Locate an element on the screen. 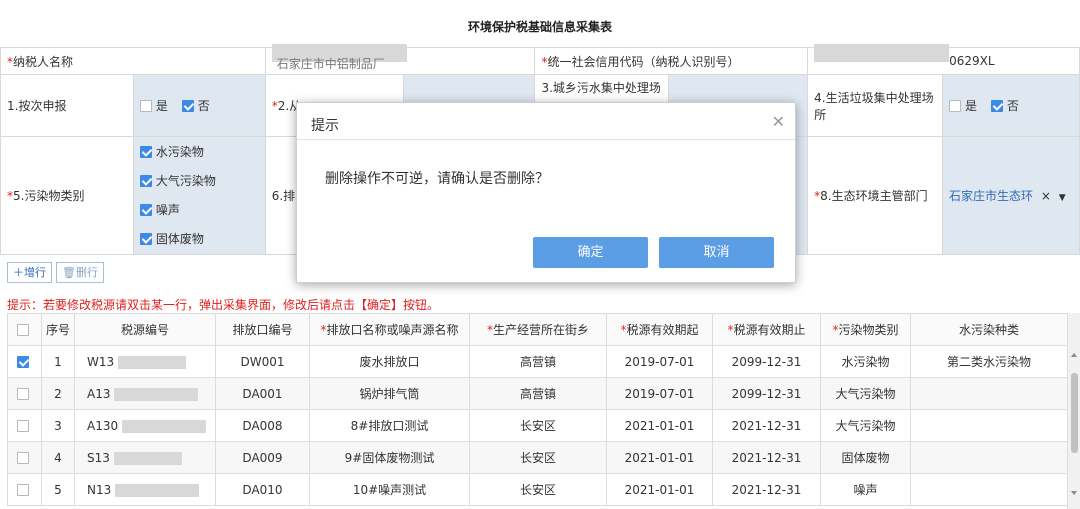 The image size is (1080, 509). dialog-message: 删除操作不可逆，请确认是否删除？ is located at coordinates (437, 179).